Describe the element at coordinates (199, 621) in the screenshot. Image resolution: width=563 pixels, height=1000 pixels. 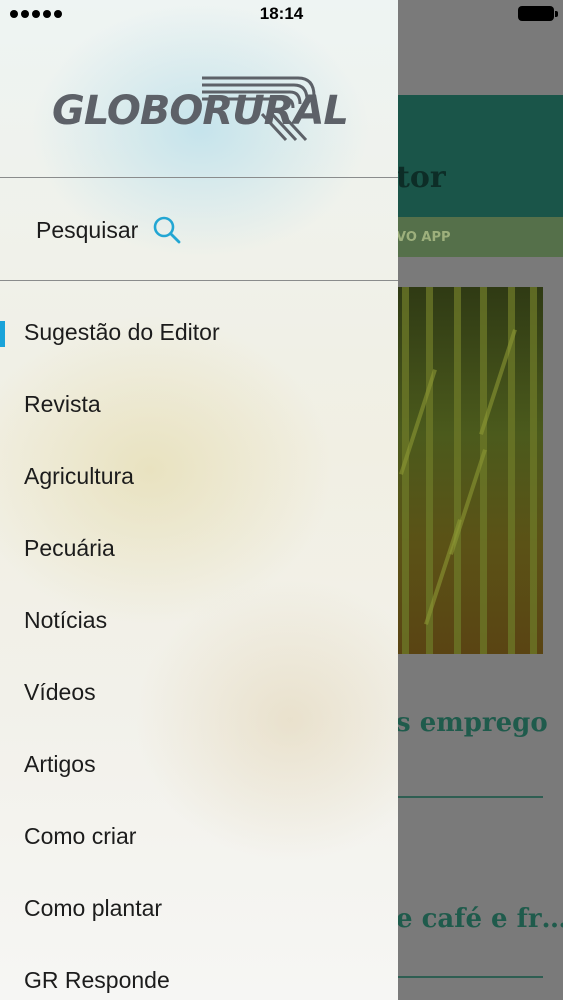
I see `menu-item-noticias: Notícias` at that location.